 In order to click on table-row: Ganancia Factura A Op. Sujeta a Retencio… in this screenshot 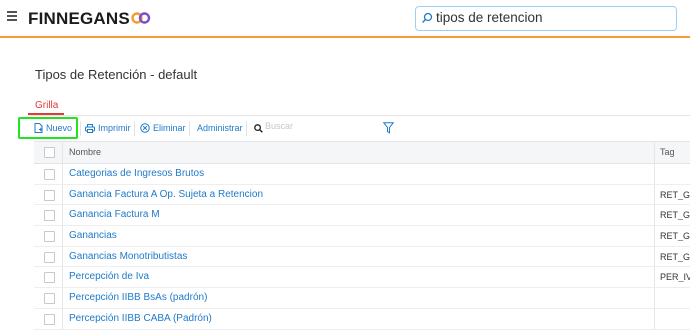, I will do `click(362, 195)`.